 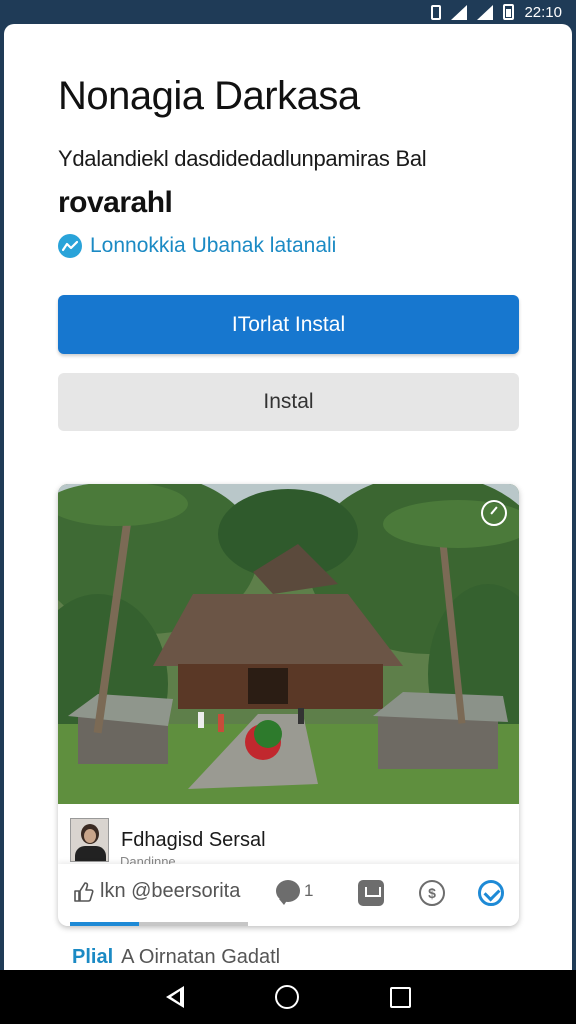 I want to click on like-button: lkn @beersorita, so click(x=156, y=891).